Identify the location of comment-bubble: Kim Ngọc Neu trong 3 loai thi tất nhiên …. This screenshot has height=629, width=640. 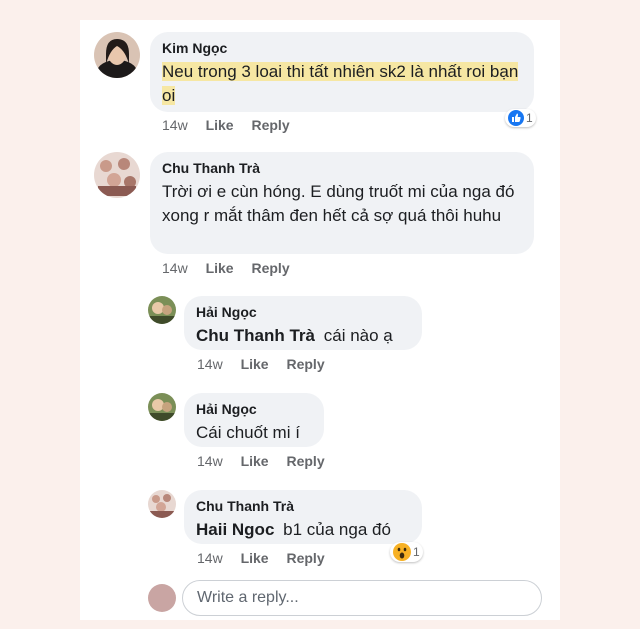
(342, 72).